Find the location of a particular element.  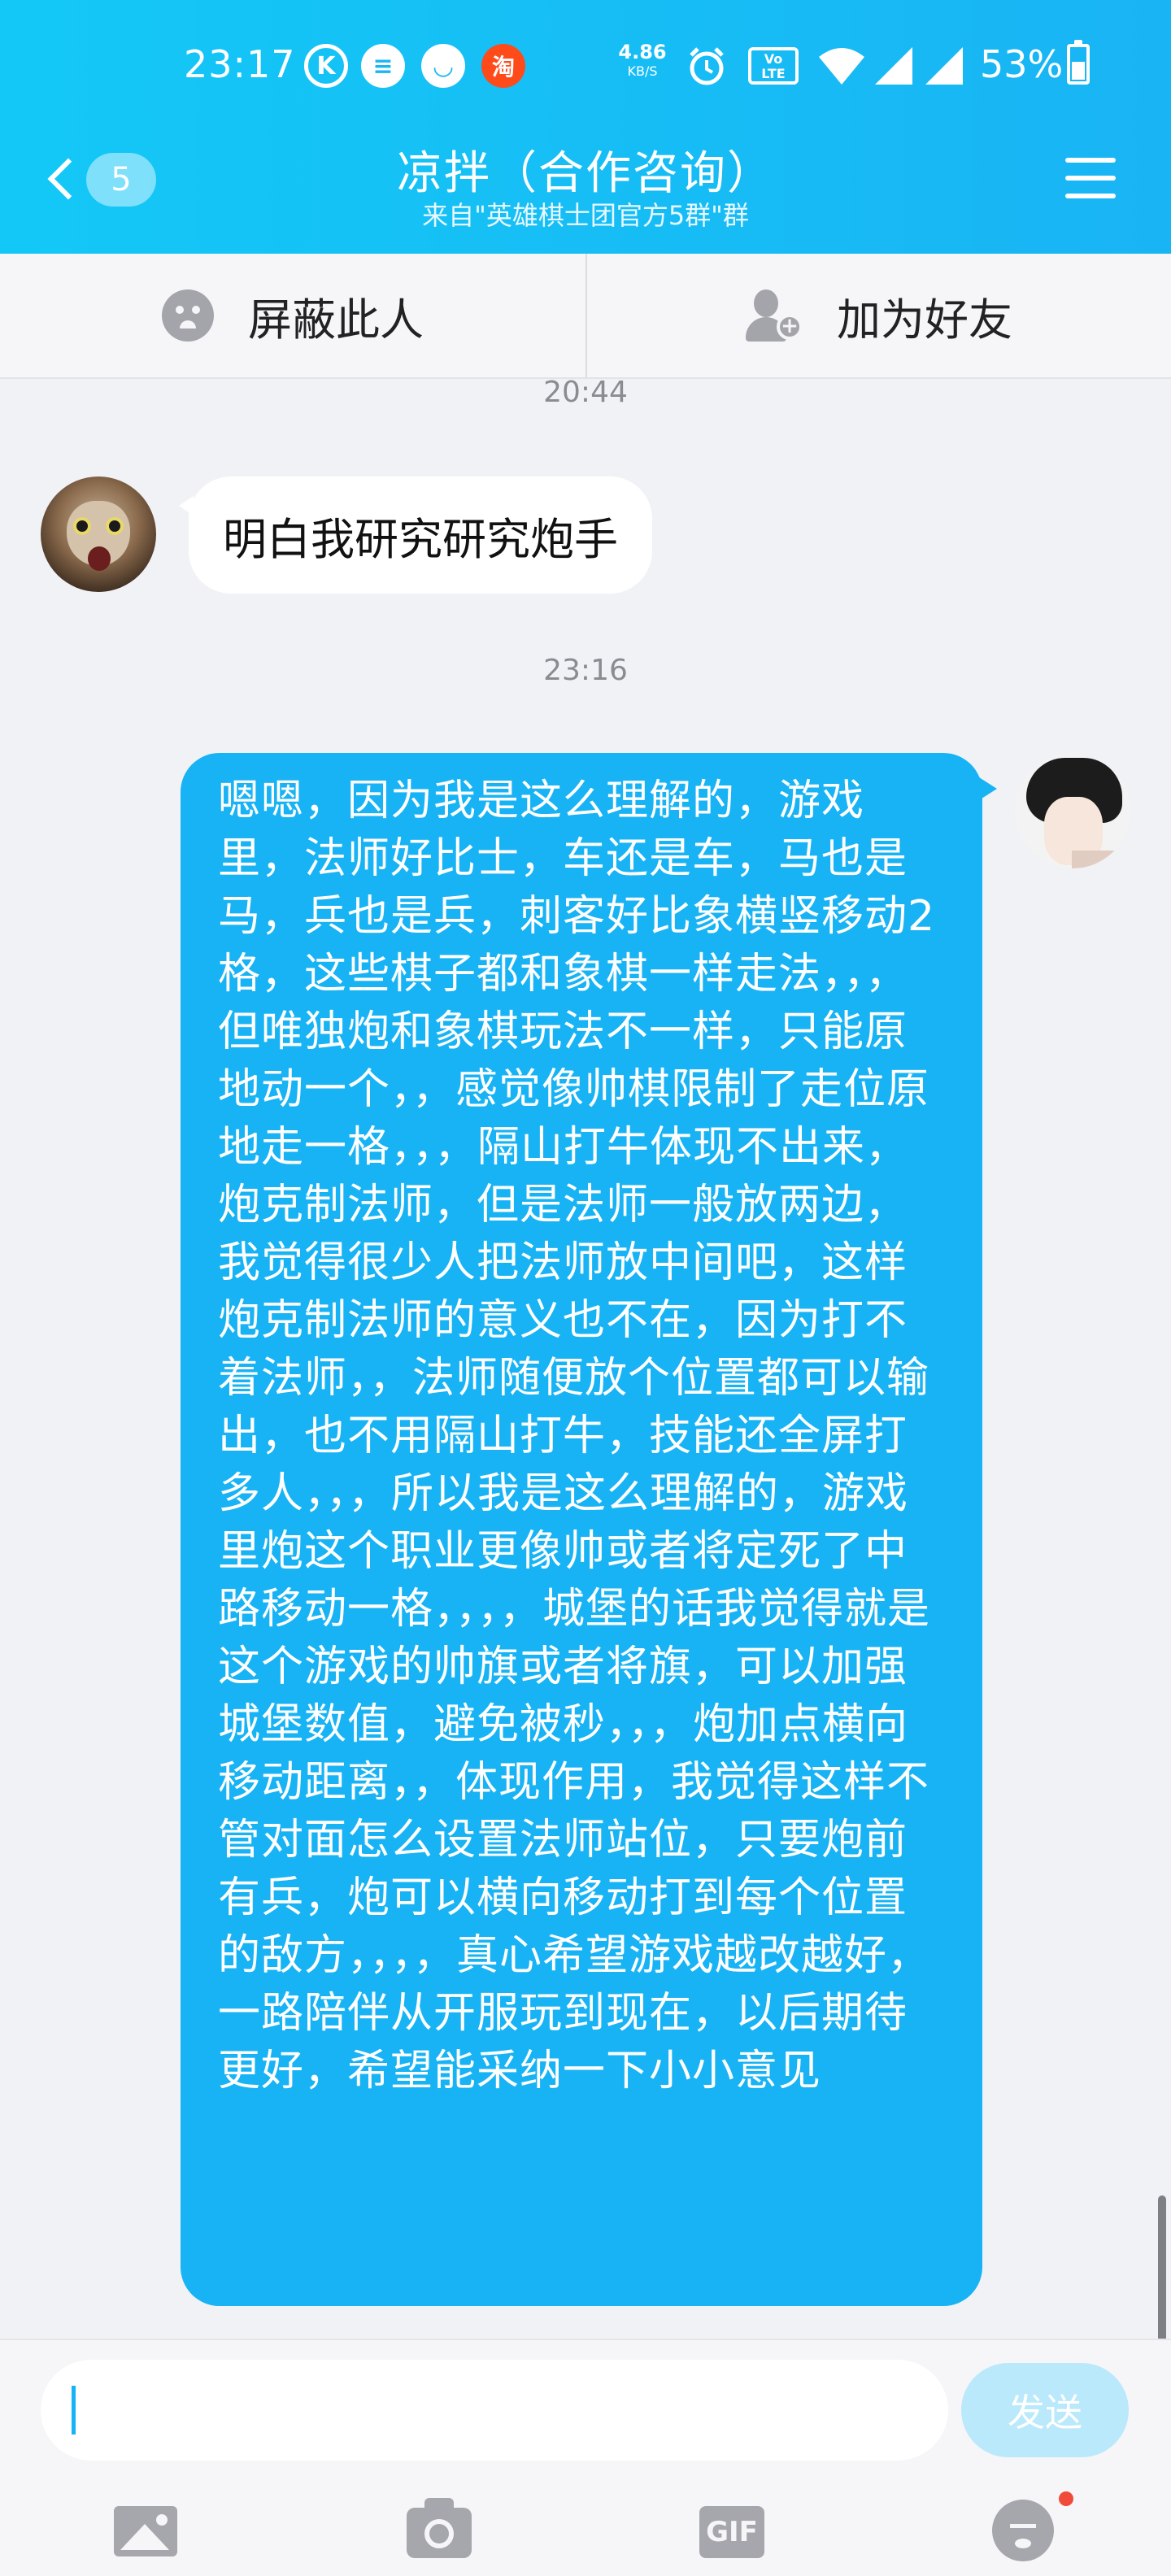

image-icon is located at coordinates (146, 2531).